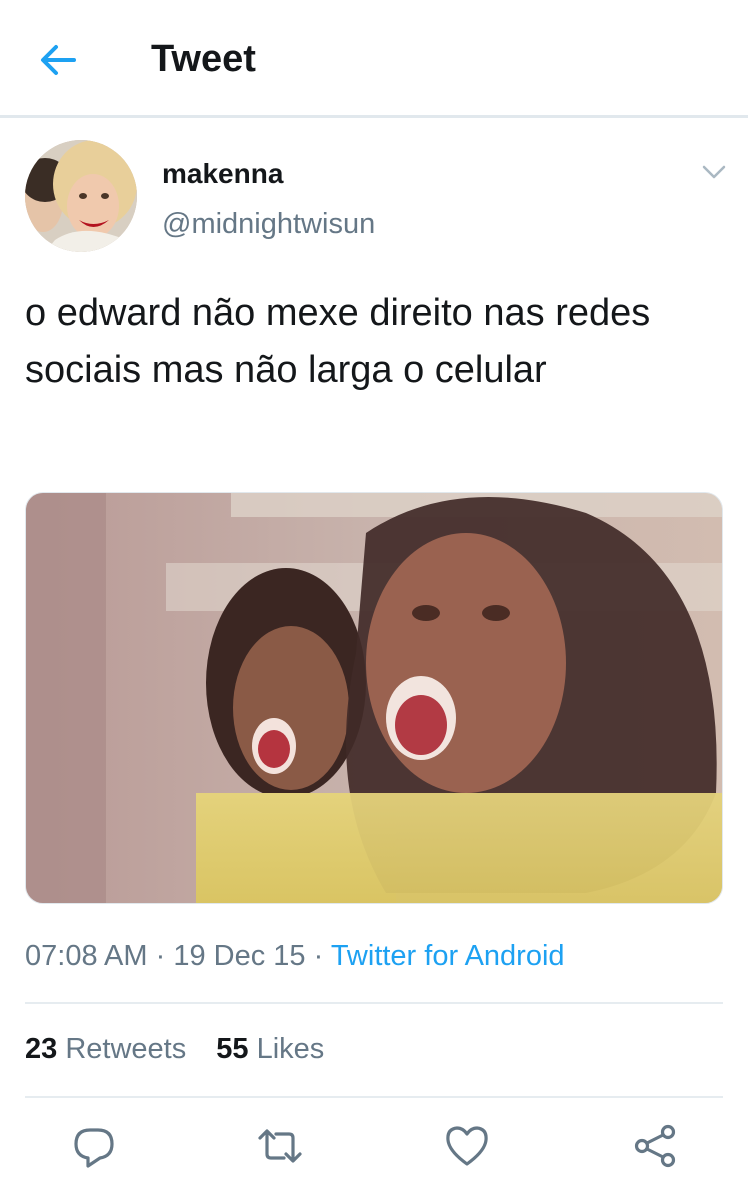  I want to click on chevron-down-icon, so click(714, 172).